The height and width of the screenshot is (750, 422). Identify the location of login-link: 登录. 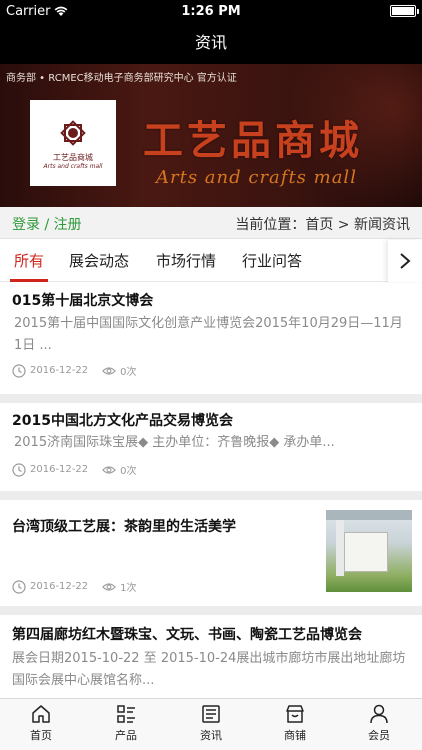
(26, 225).